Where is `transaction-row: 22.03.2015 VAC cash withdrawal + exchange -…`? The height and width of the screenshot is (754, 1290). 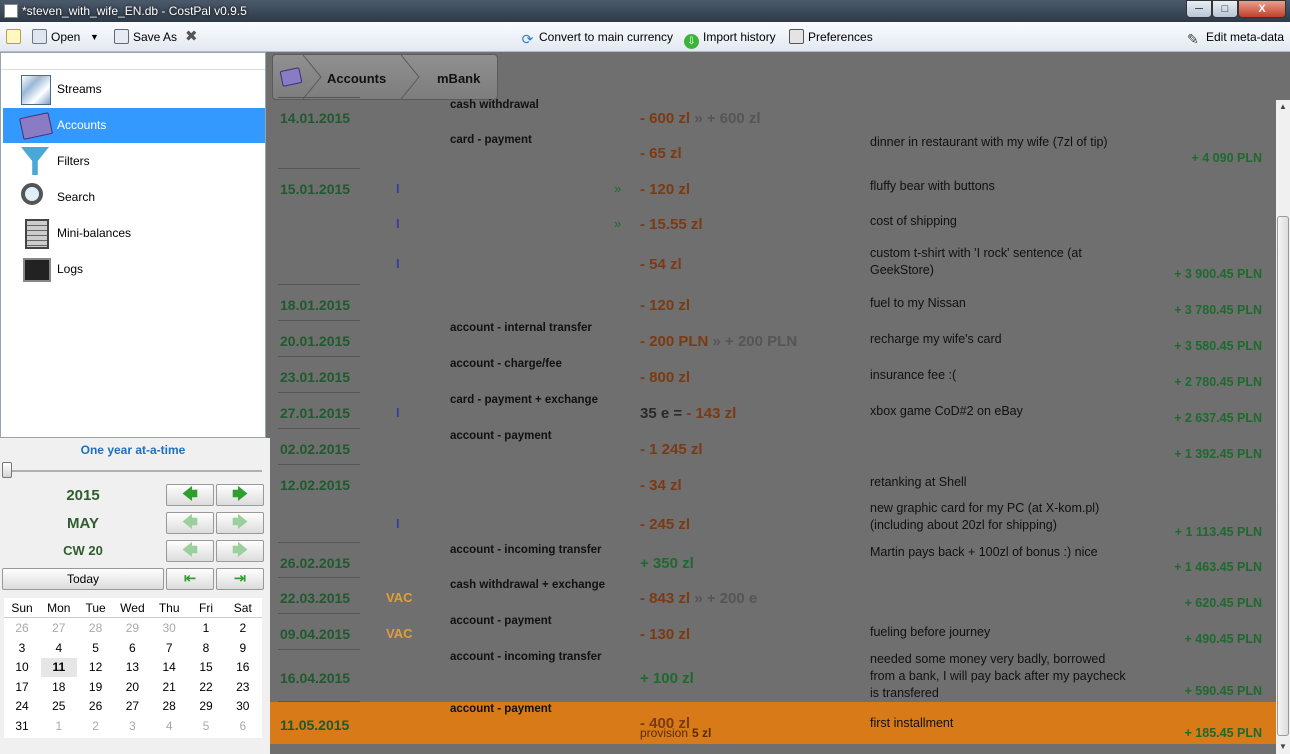 transaction-row: 22.03.2015 VAC cash withdrawal + exchange -… is located at coordinates (773, 596).